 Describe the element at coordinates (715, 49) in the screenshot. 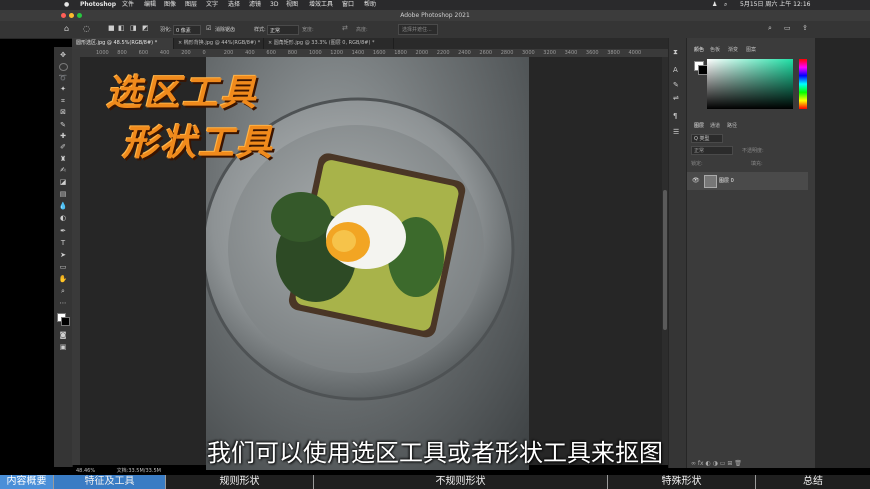

I see `tab-swatches: 色板` at that location.